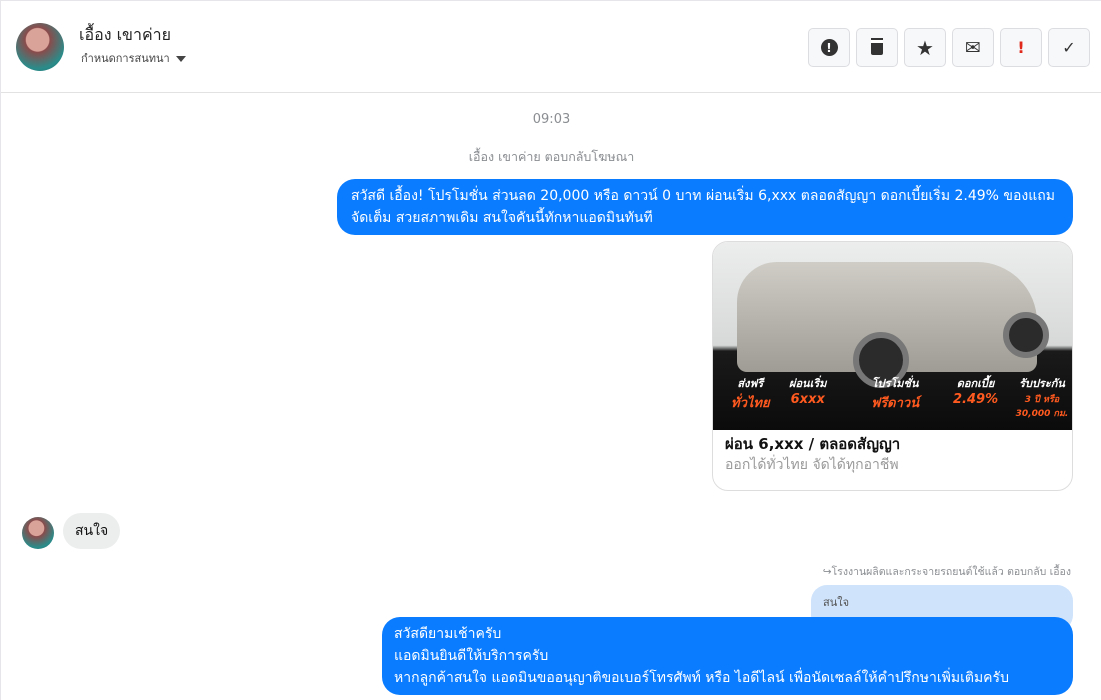  Describe the element at coordinates (92, 531) in the screenshot. I see `incoming-message: สนใจ` at that location.